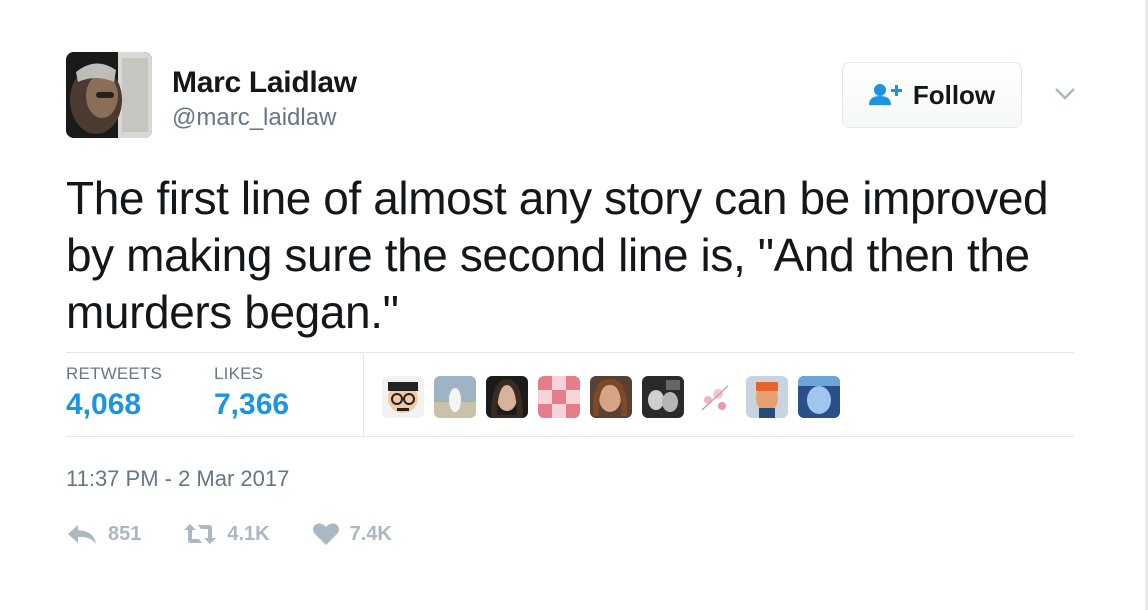 The image size is (1148, 610). I want to click on add-person-icon, so click(885, 95).